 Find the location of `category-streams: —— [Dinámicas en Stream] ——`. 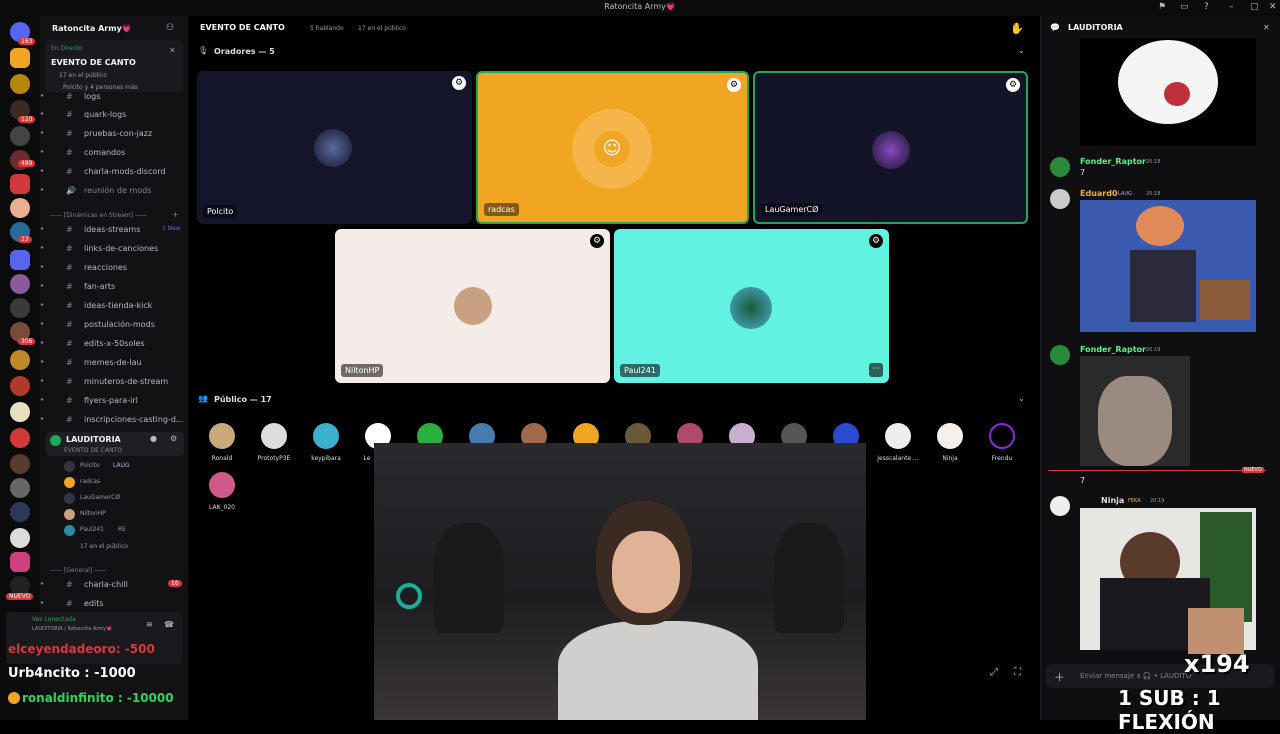

category-streams: —— [Dinámicas en Stream] —— is located at coordinates (98, 215).